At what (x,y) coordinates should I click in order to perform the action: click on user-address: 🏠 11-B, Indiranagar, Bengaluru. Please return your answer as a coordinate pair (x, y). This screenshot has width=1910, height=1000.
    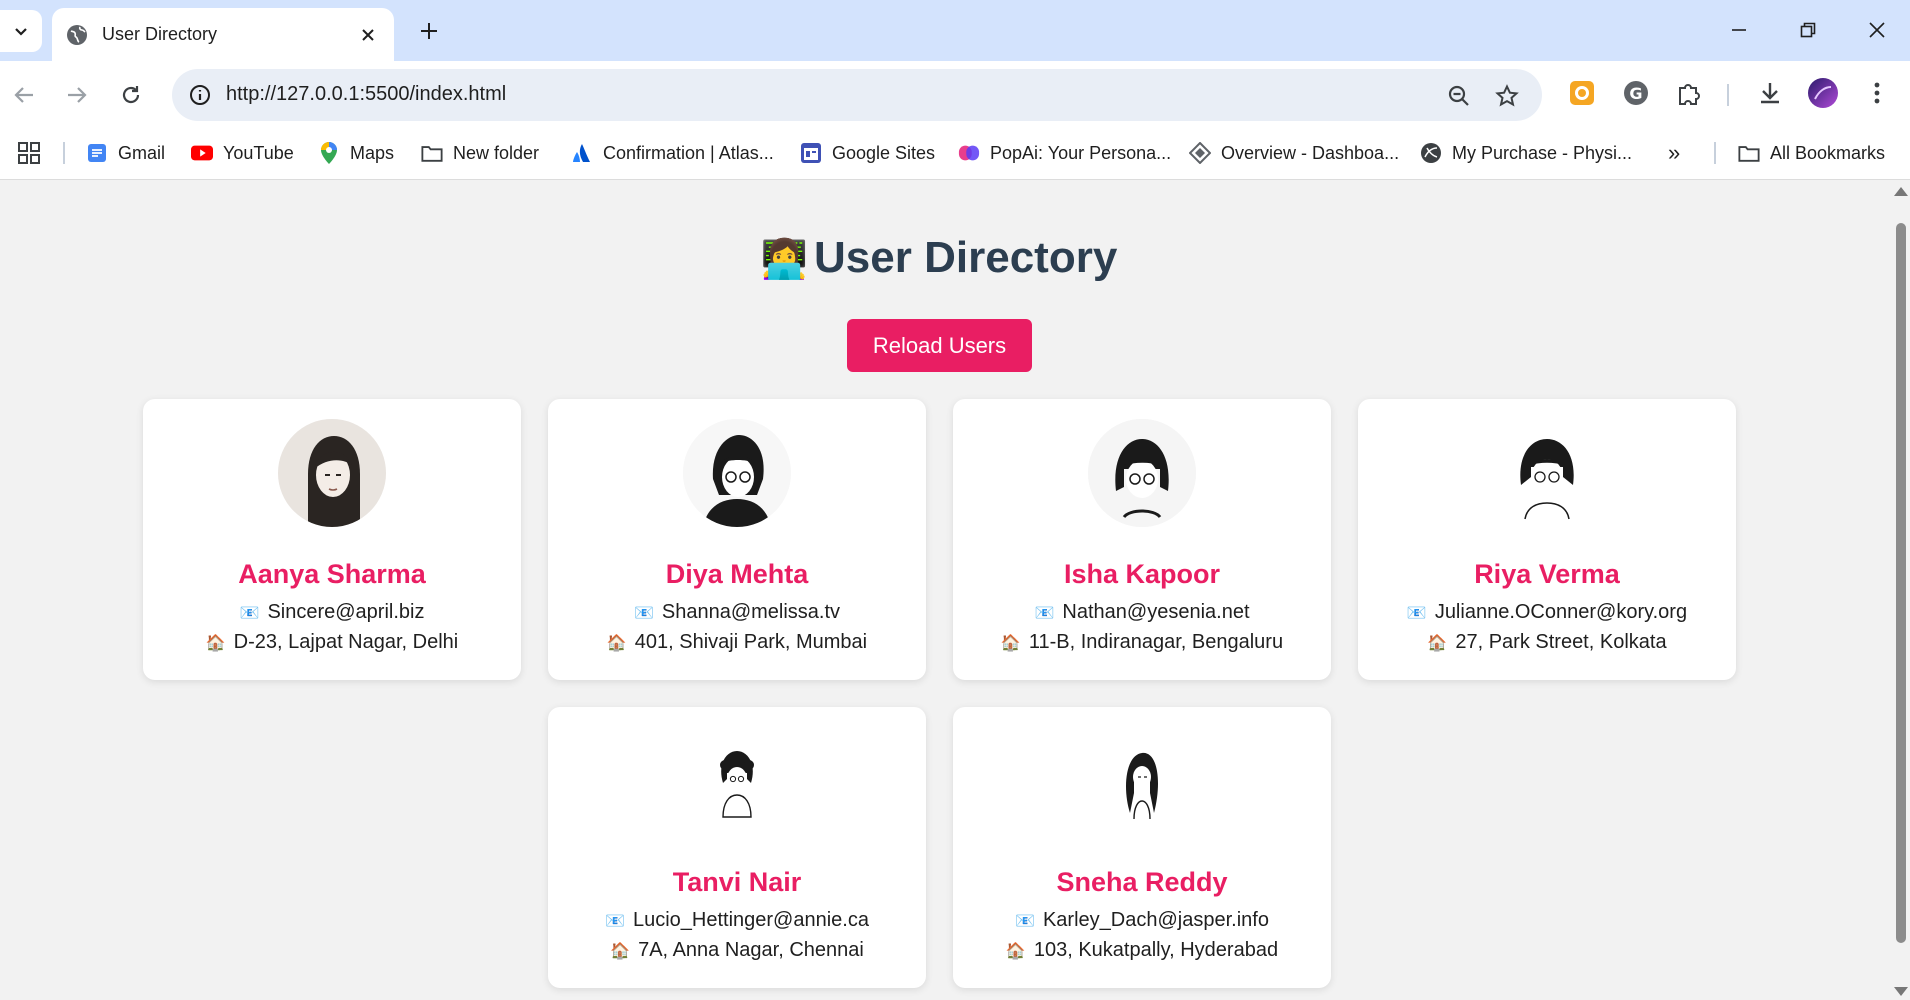
    Looking at the image, I should click on (1142, 642).